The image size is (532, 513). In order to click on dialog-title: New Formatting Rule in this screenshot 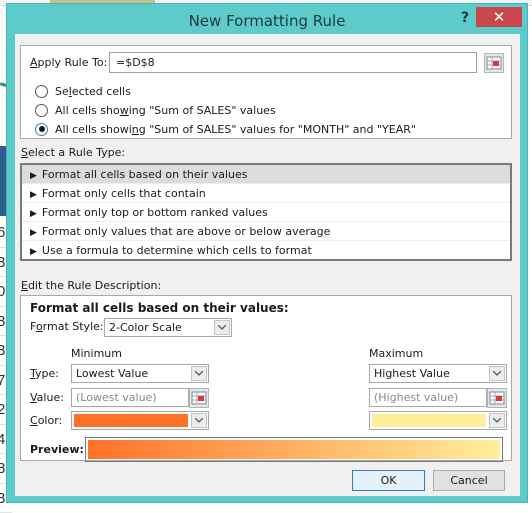, I will do `click(267, 21)`.